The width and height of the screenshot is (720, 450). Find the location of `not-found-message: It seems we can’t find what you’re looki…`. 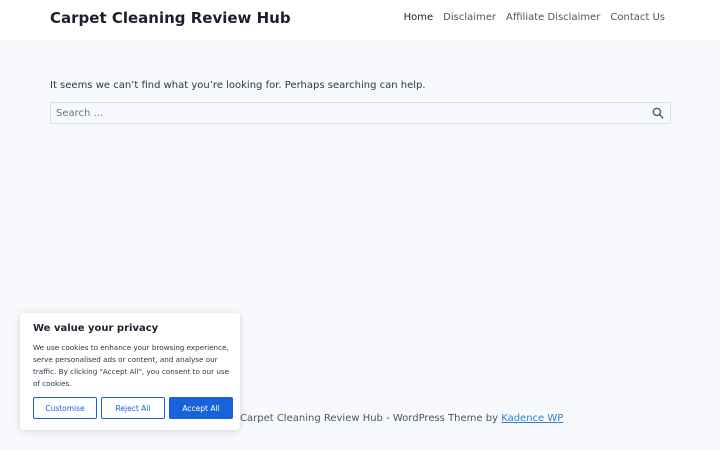

not-found-message: It seems we can’t find what you’re looki… is located at coordinates (238, 85).